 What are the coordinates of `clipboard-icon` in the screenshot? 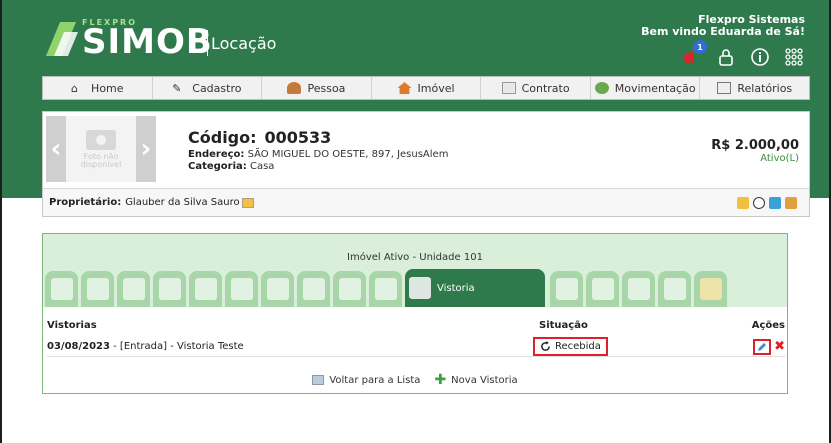 It's located at (241, 289).